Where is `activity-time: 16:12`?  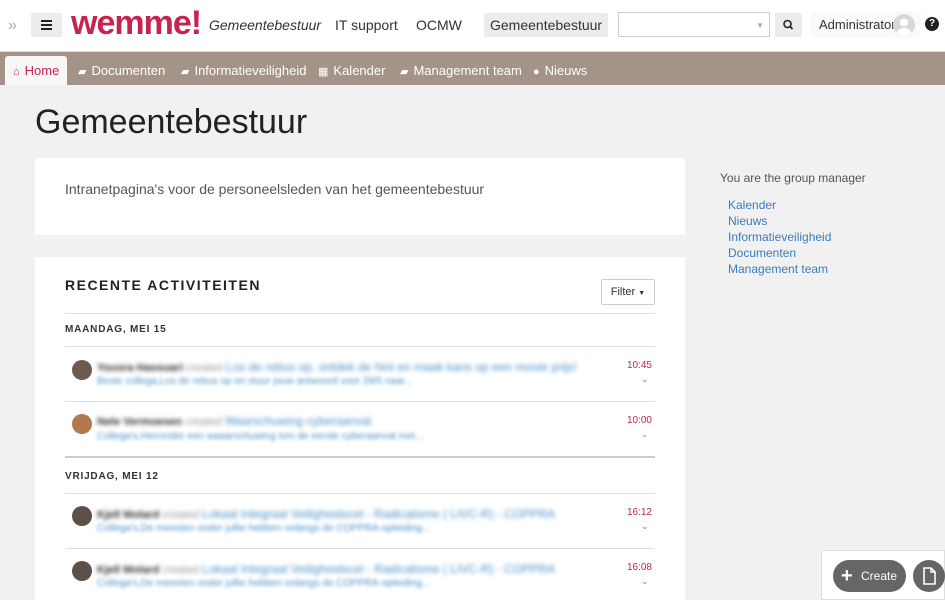
activity-time: 16:12 is located at coordinates (639, 512).